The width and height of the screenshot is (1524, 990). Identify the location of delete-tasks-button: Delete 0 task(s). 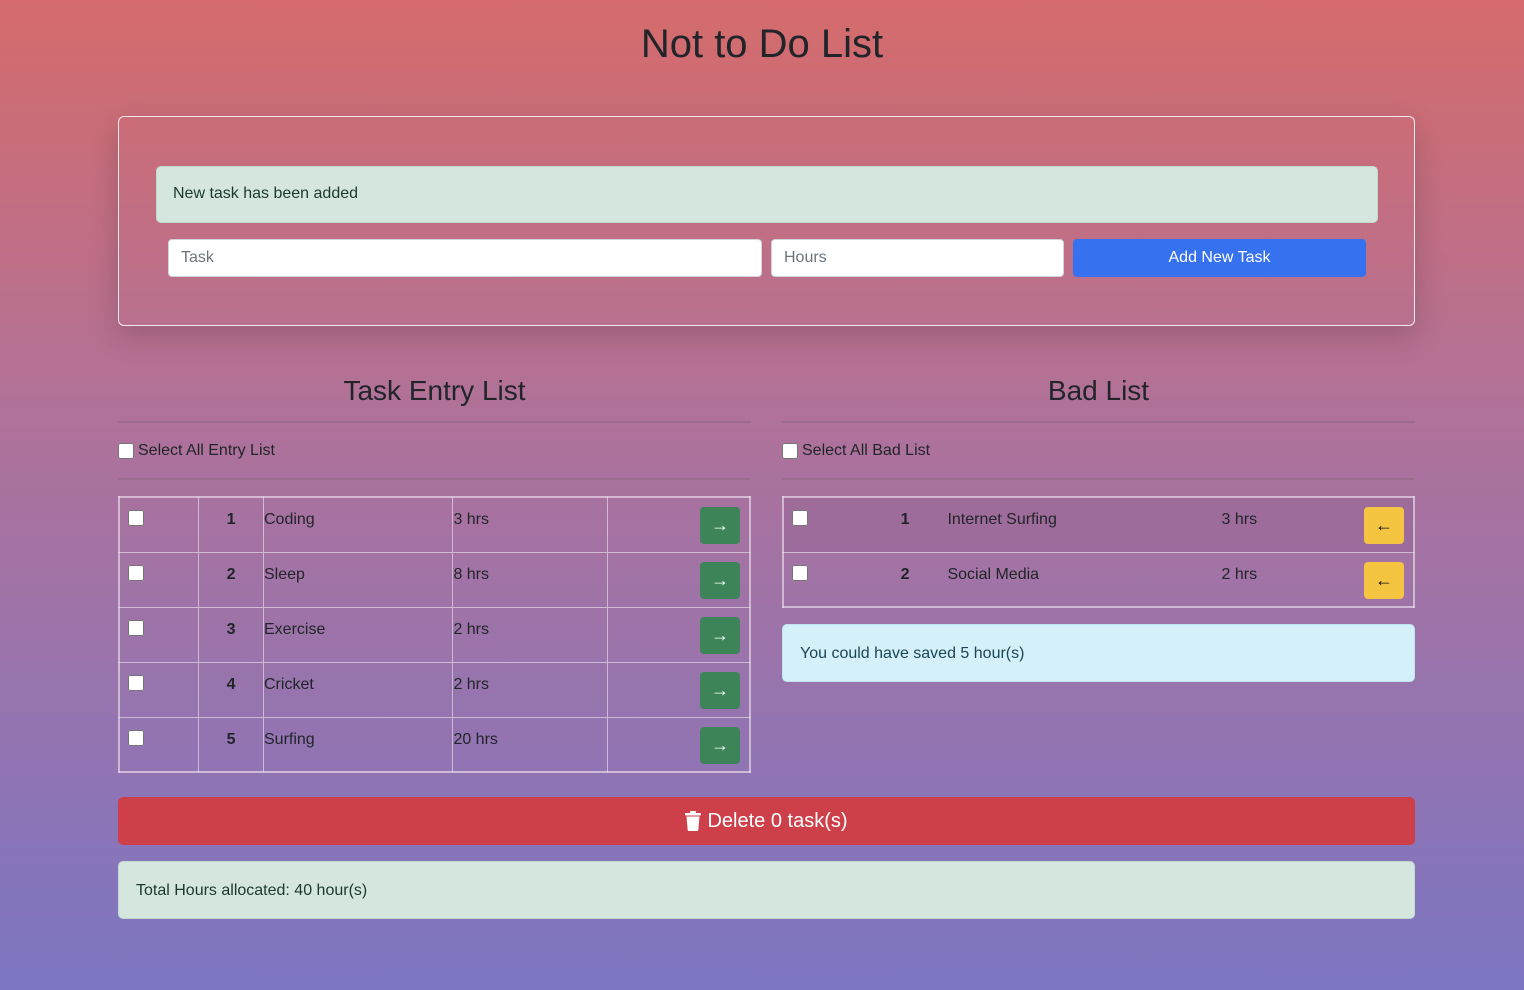
(766, 821).